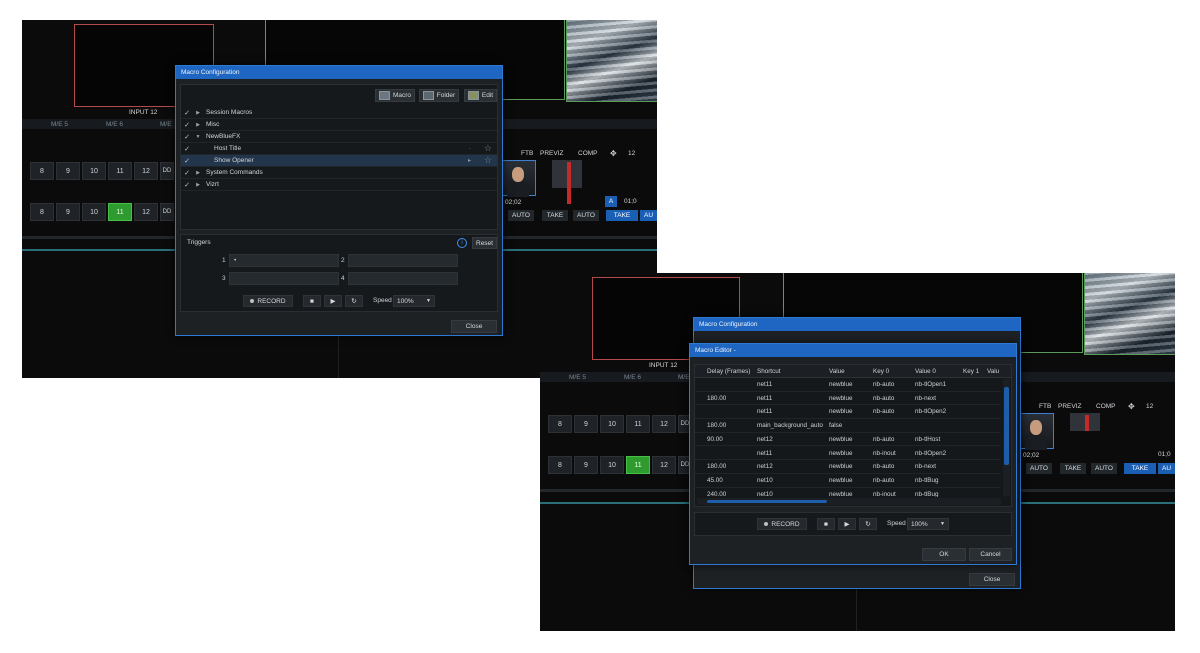 The height and width of the screenshot is (653, 1200). Describe the element at coordinates (794, 466) in the screenshot. I see `table-cell: net12` at that location.